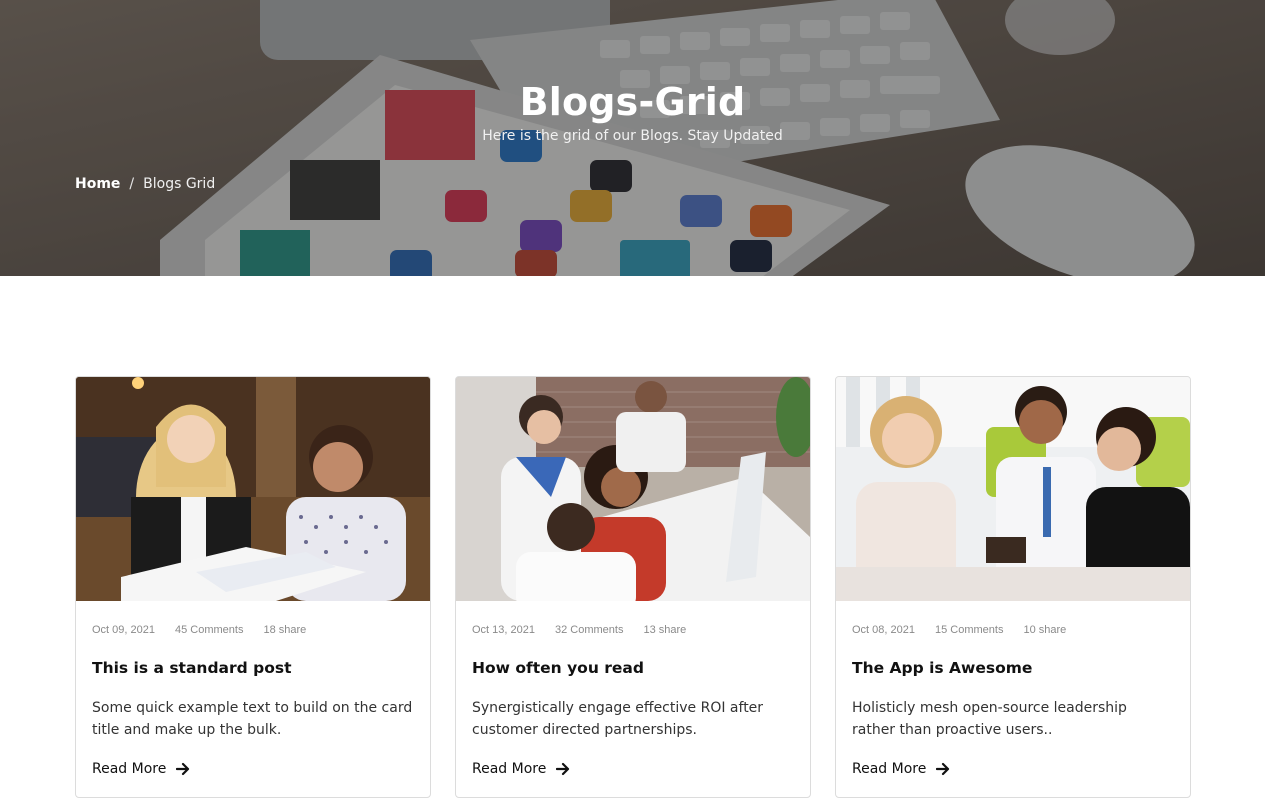 This screenshot has height=800, width=1265. What do you see at coordinates (503, 630) in the screenshot?
I see `post-date: Oct 13, 2021` at bounding box center [503, 630].